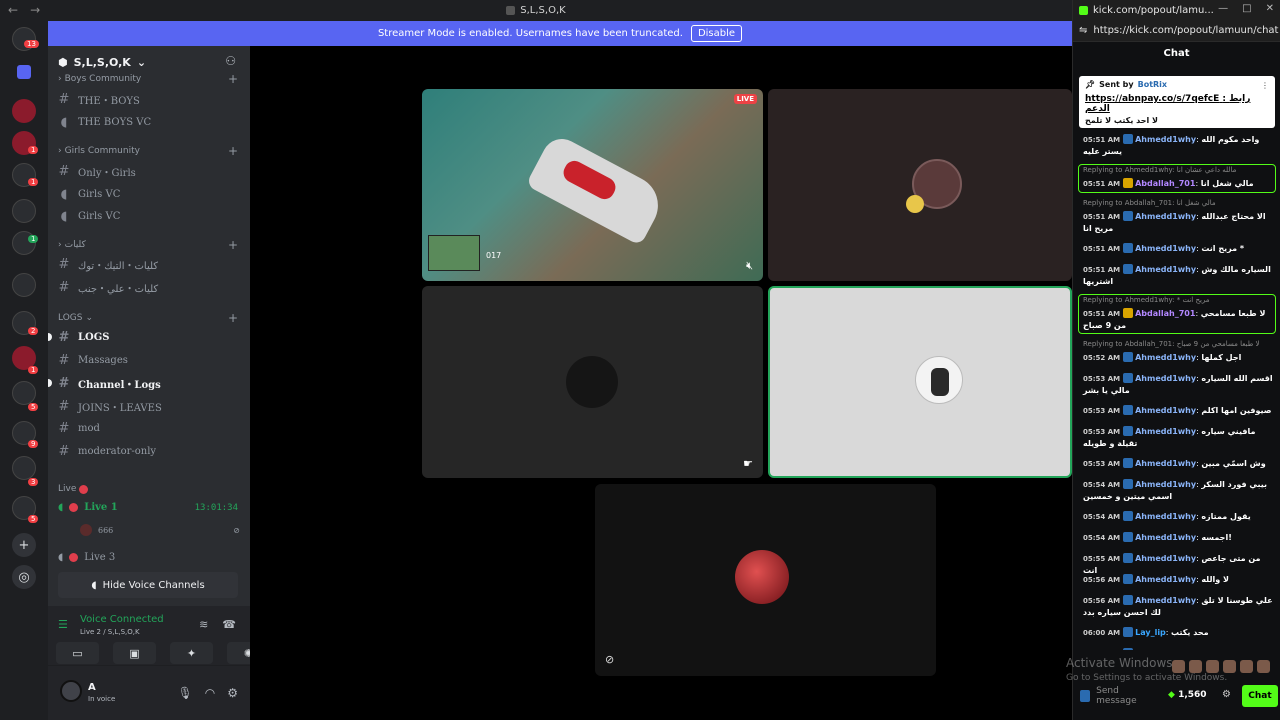 This screenshot has width=1280, height=720. Describe the element at coordinates (144, 337) in the screenshot. I see `channel-logs: # LOGS` at that location.